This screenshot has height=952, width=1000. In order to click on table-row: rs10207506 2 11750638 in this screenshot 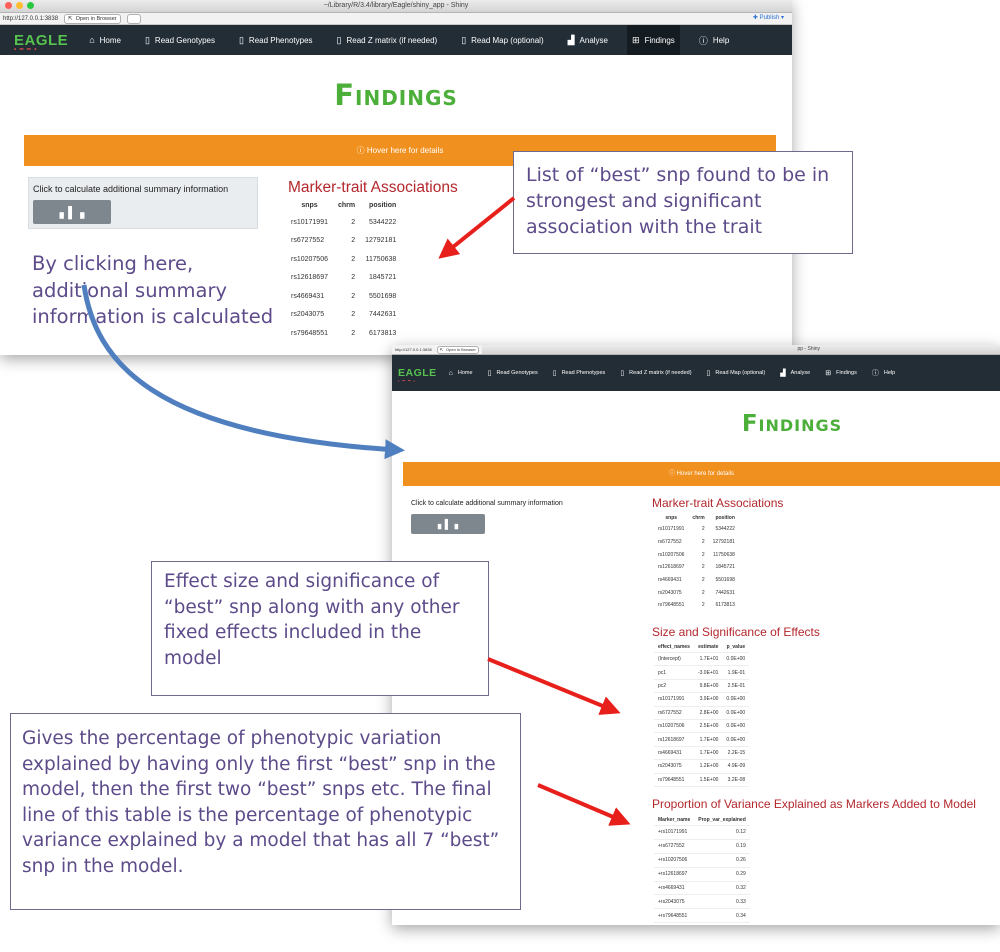, I will do `click(696, 554)`.